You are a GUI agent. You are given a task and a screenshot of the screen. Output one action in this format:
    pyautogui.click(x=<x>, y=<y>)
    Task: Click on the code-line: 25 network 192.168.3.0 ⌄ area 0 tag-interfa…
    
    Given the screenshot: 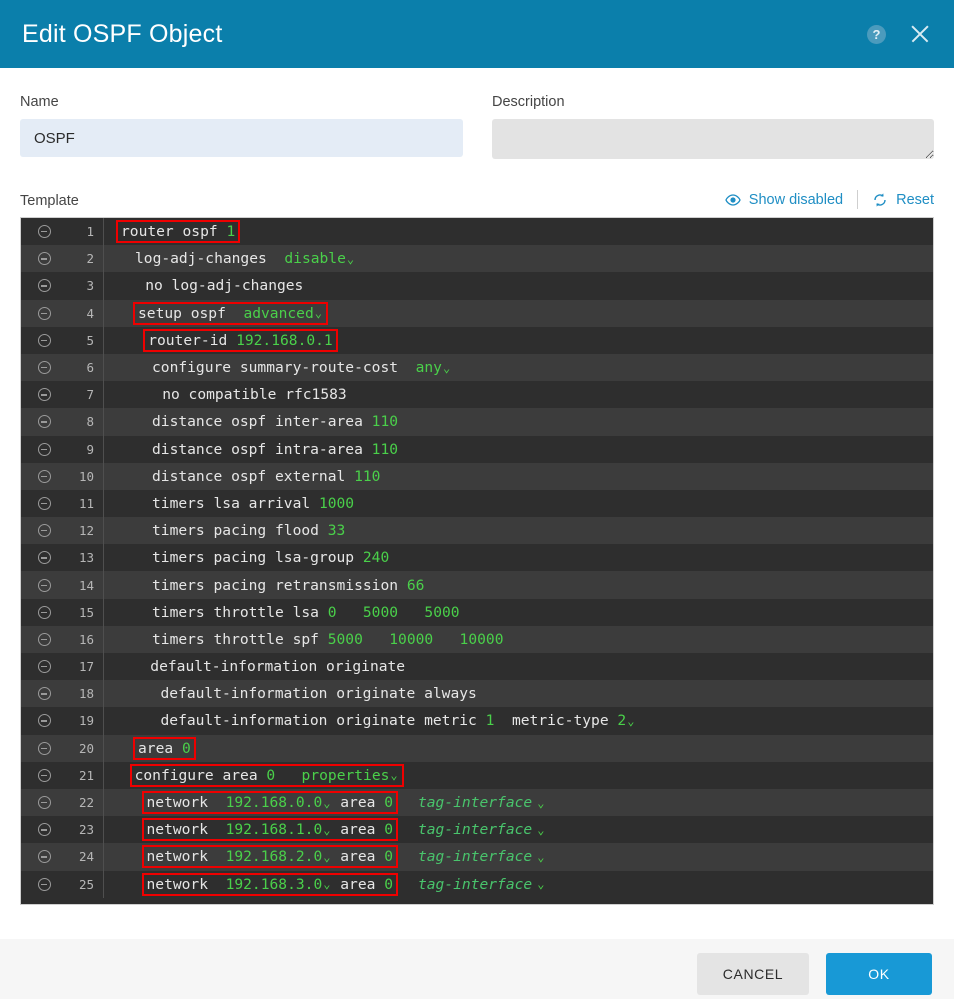 What is the action you would take?
    pyautogui.click(x=477, y=884)
    